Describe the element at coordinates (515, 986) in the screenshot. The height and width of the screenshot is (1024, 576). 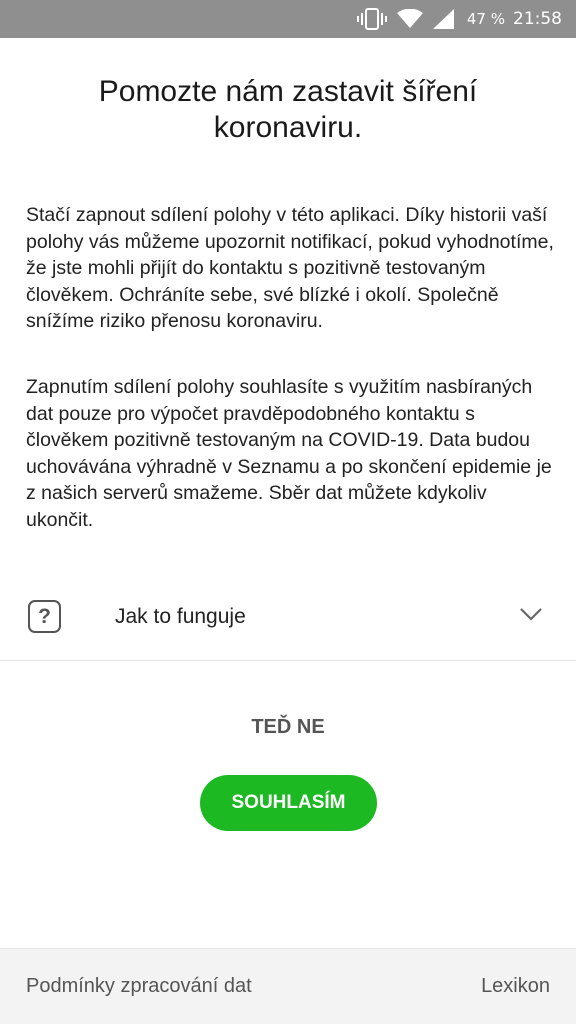
I see `lexicon-link: Lexikon` at that location.